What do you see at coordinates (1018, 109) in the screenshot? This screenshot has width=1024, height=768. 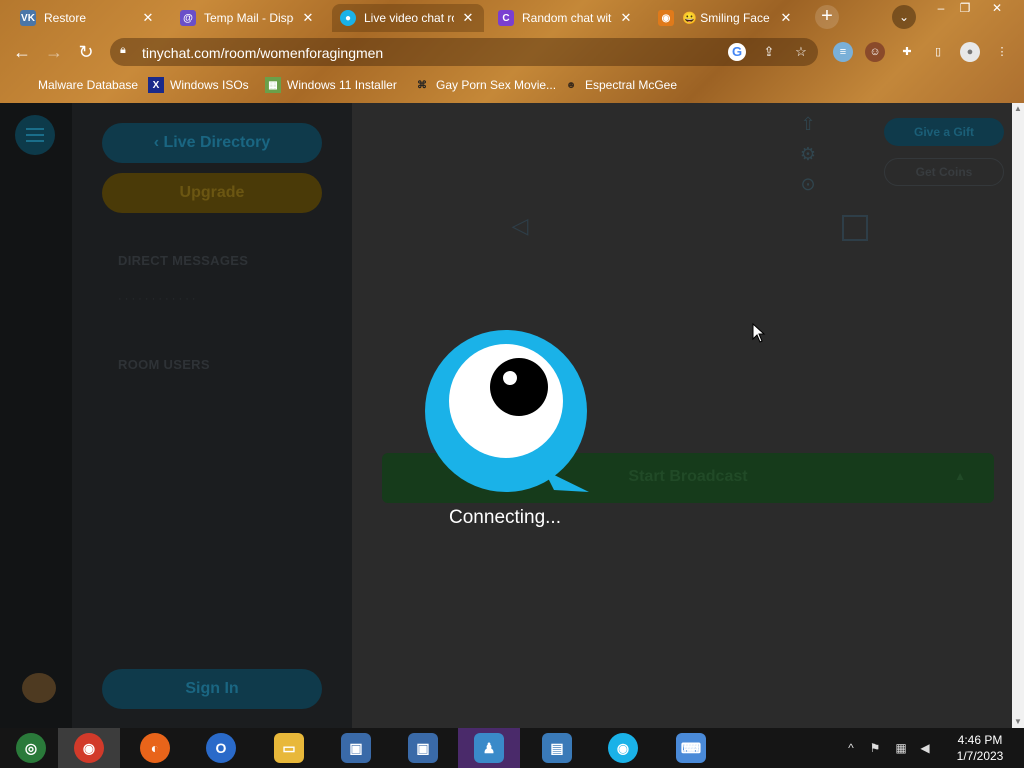 I see `scroll-up-icon: ▲` at bounding box center [1018, 109].